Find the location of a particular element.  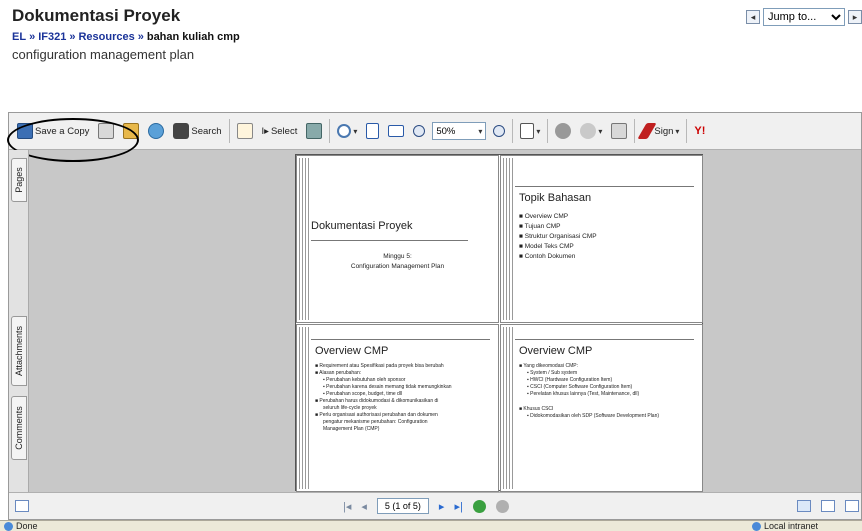

breadcrumb-link-resources: Resources is located at coordinates (106, 37).